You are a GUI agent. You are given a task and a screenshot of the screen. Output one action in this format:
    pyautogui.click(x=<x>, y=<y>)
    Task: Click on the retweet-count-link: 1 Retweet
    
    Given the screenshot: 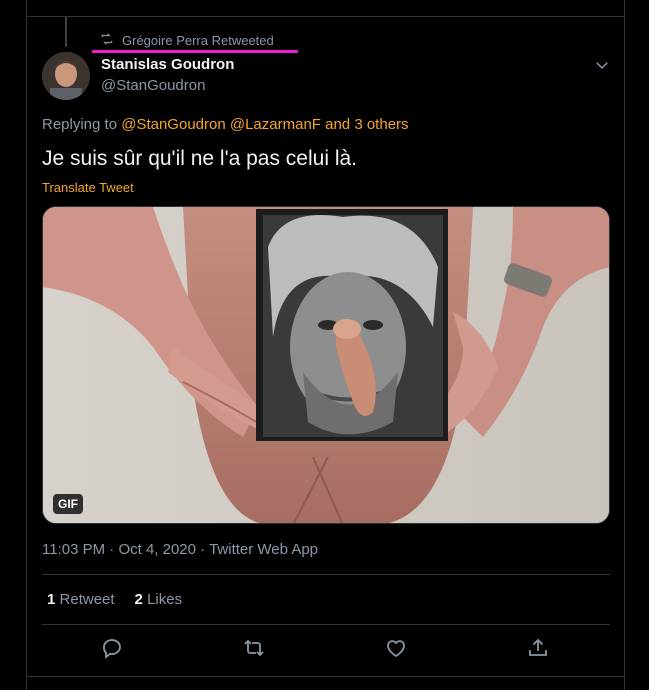 What is the action you would take?
    pyautogui.click(x=81, y=599)
    